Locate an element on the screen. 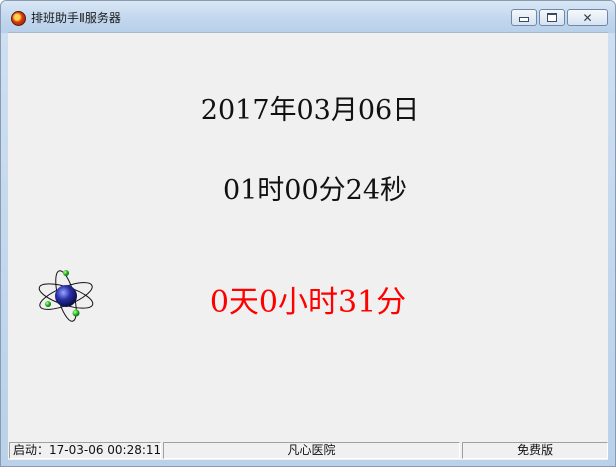 This screenshot has height=467, width=616. title-bar: 排班助手Ⅱ服务器 ✕ is located at coordinates (308, 17).